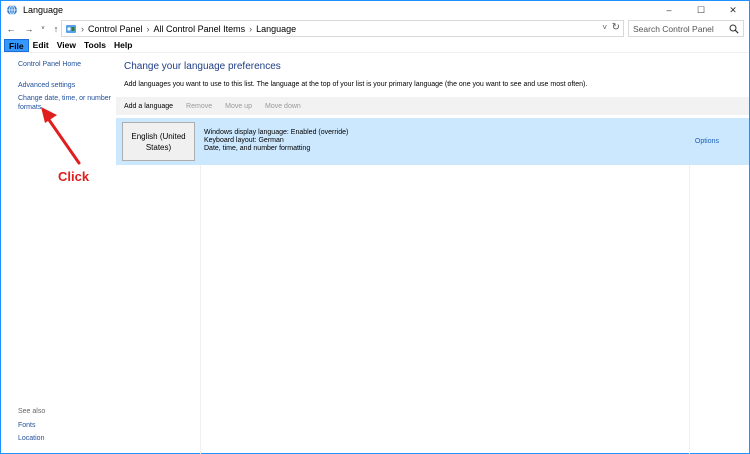 The width and height of the screenshot is (750, 454). What do you see at coordinates (43, 29) in the screenshot?
I see `recent-chevron-icon: ˅` at bounding box center [43, 29].